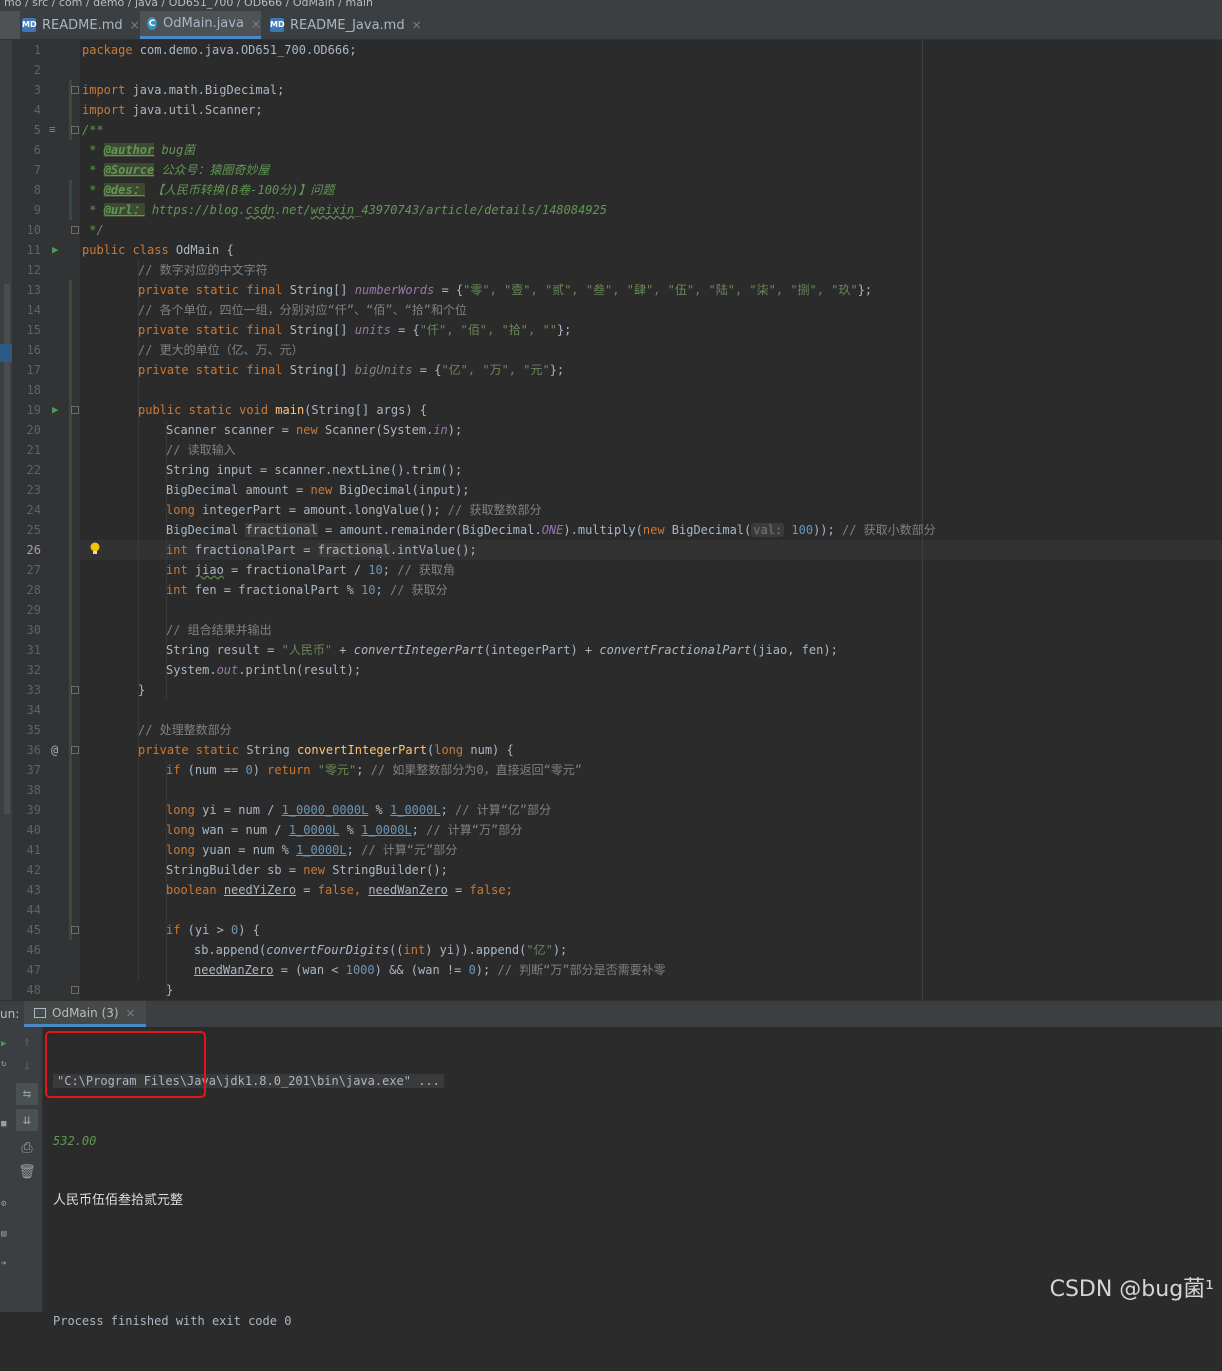 This screenshot has width=1222, height=1371. What do you see at coordinates (3, 1044) in the screenshot?
I see `rerun-icon: ▶` at bounding box center [3, 1044].